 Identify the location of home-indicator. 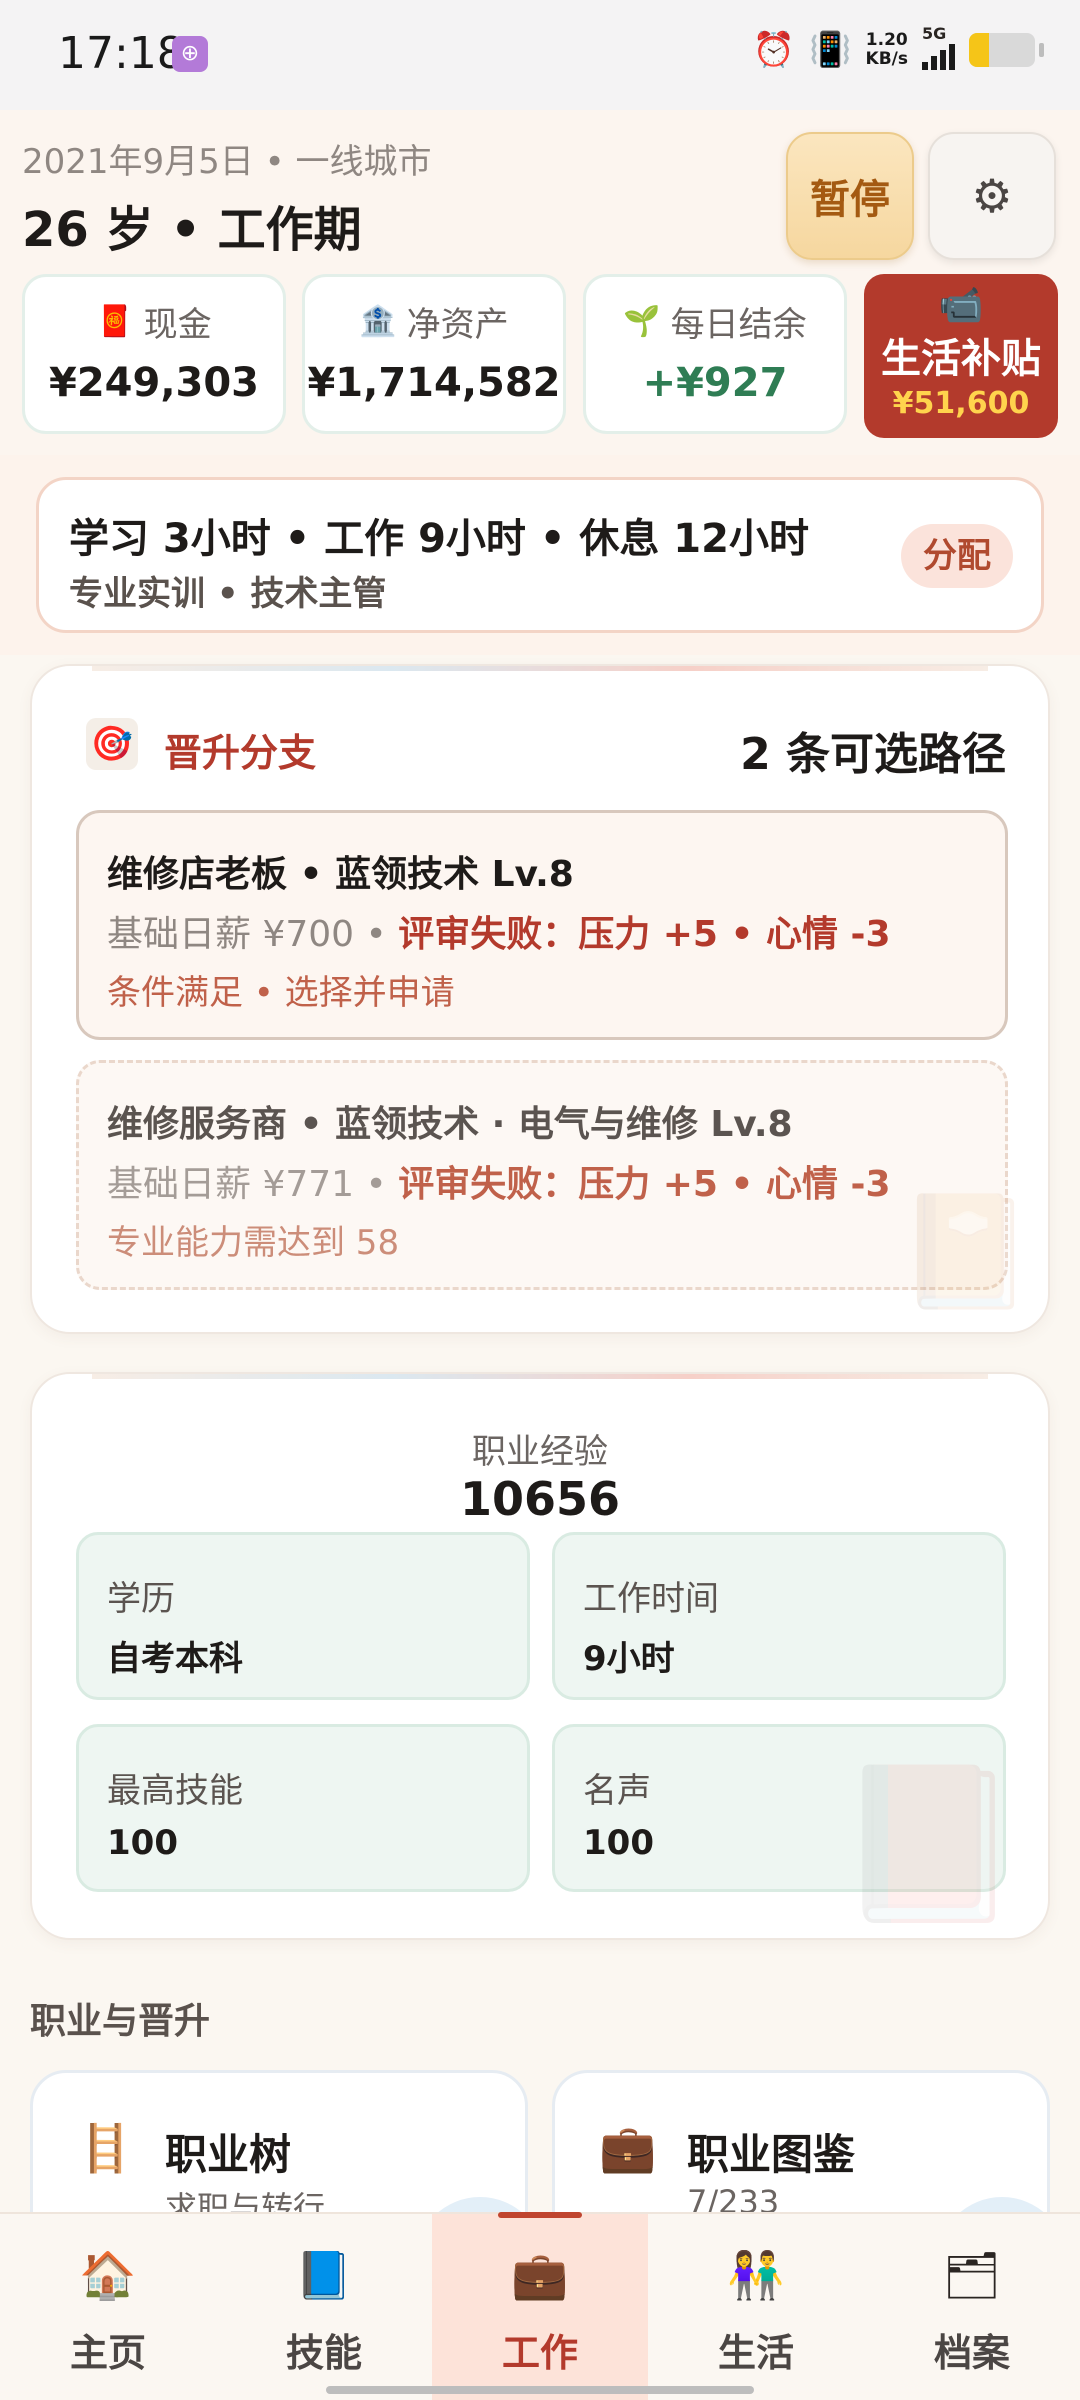
(540, 2390).